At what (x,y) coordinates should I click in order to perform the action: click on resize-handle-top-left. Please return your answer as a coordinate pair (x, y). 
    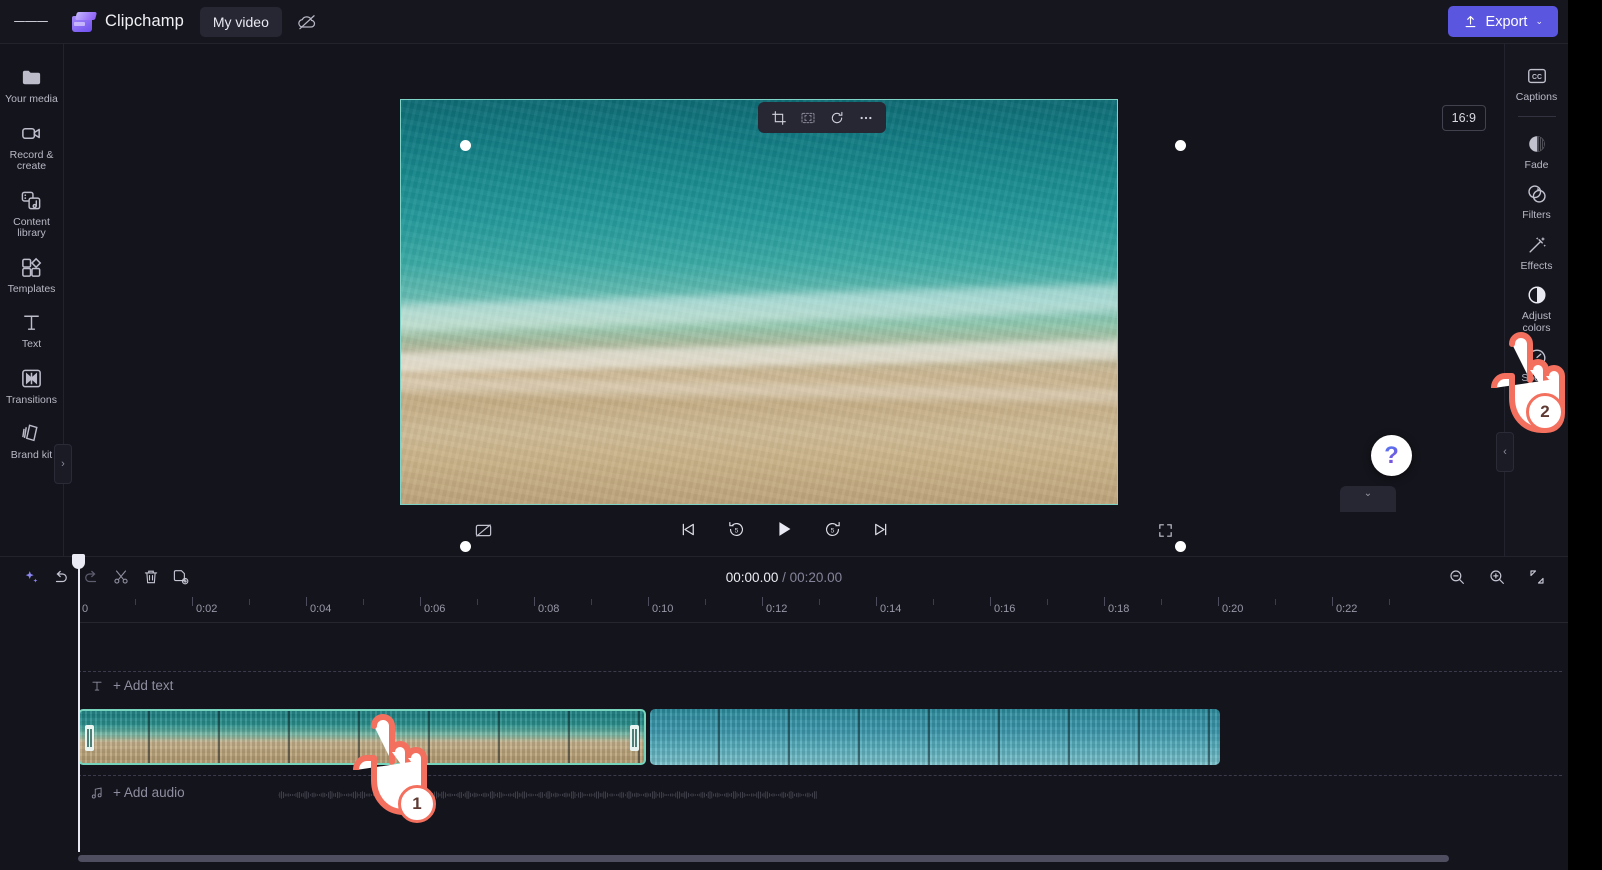
    Looking at the image, I should click on (465, 145).